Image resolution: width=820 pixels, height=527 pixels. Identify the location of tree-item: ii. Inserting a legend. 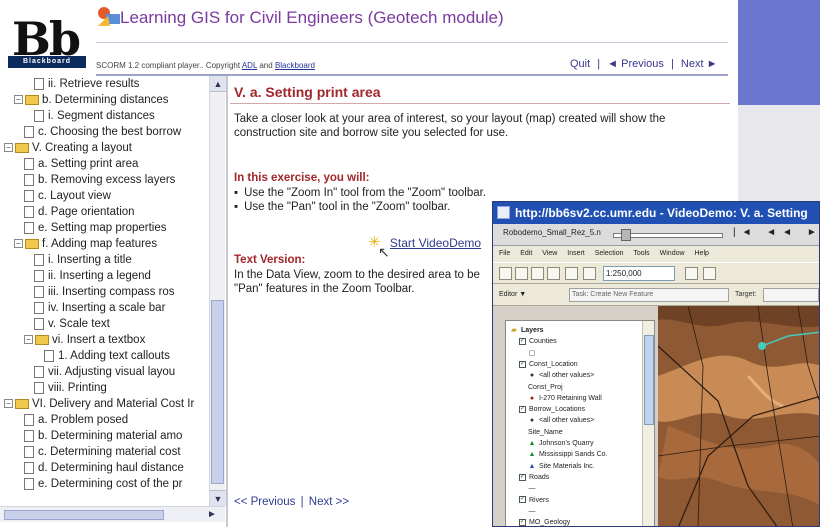
(92, 276).